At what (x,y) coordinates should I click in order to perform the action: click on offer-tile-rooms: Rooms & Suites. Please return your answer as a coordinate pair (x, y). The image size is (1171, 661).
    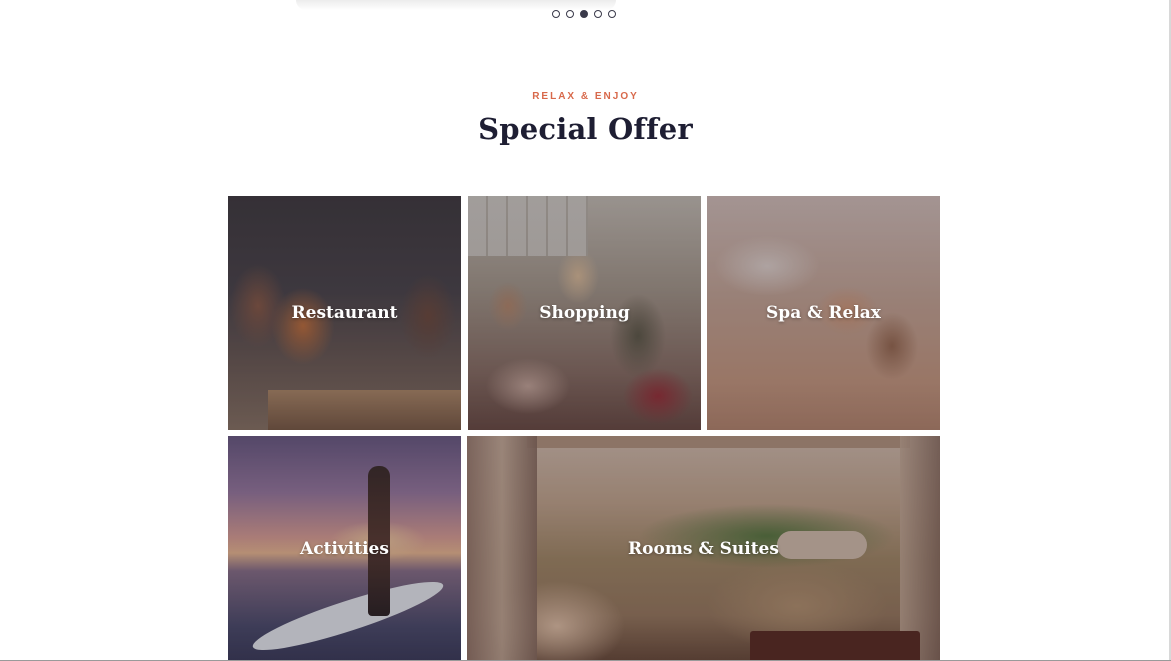
    Looking at the image, I should click on (703, 548).